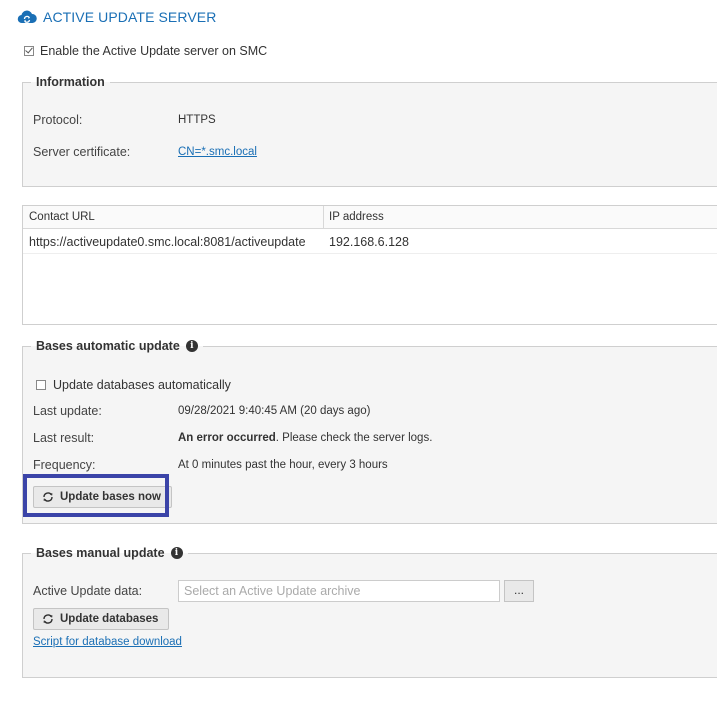 This screenshot has height=702, width=717. I want to click on active-update-data-label: Active Update data:, so click(88, 591).